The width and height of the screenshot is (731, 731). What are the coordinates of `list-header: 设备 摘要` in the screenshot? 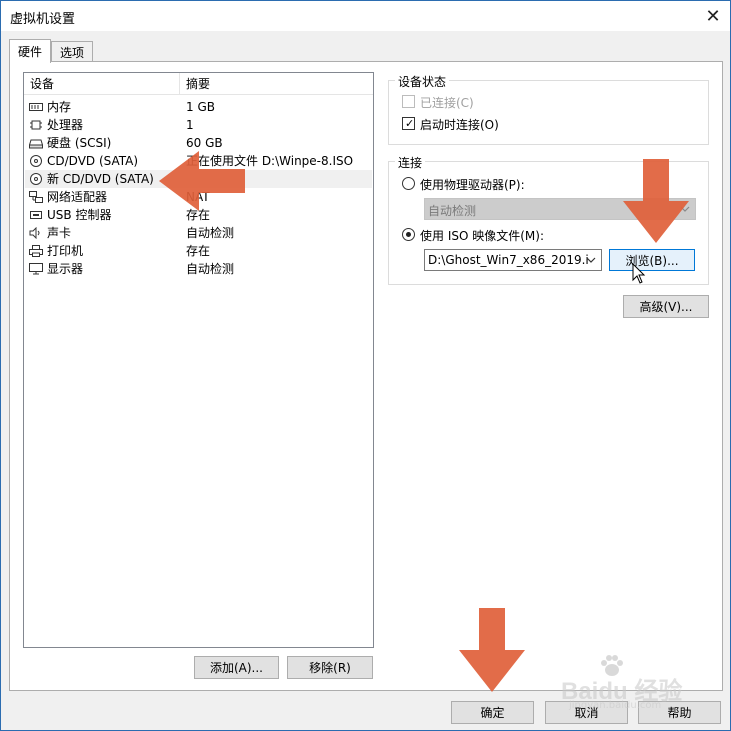 It's located at (198, 84).